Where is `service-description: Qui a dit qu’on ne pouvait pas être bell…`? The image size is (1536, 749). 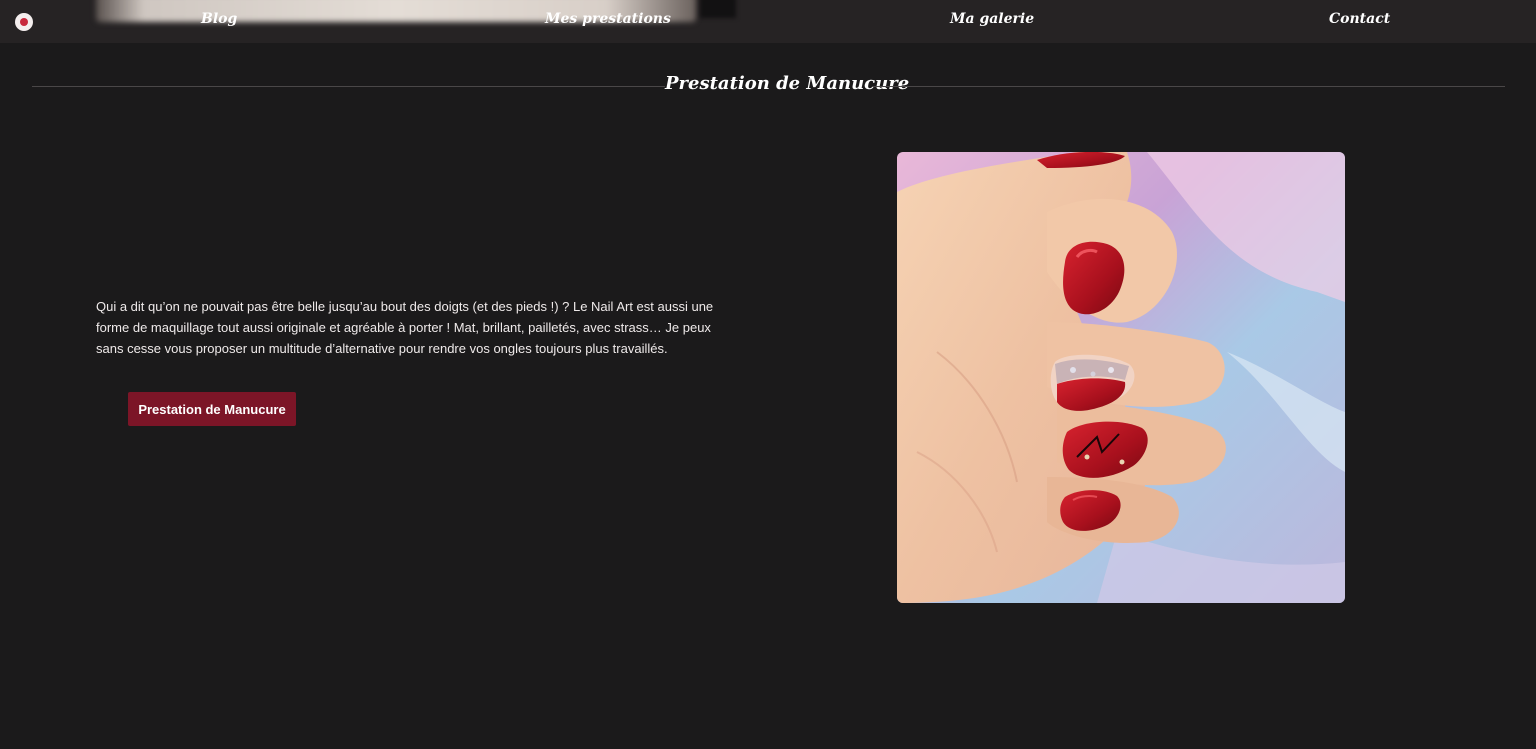
service-description: Qui a dit qu’on ne pouvait pas être bell… is located at coordinates (405, 327).